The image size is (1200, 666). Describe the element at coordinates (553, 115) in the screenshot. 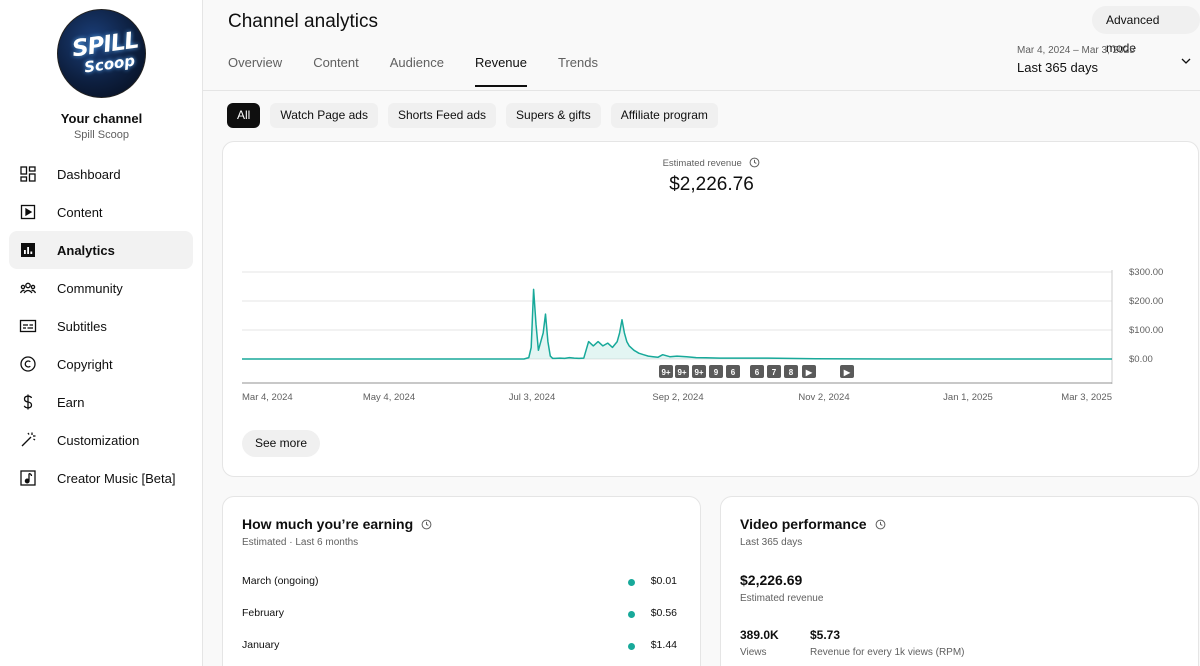

I see `chip-supers-gifts: Supers & gifts` at that location.